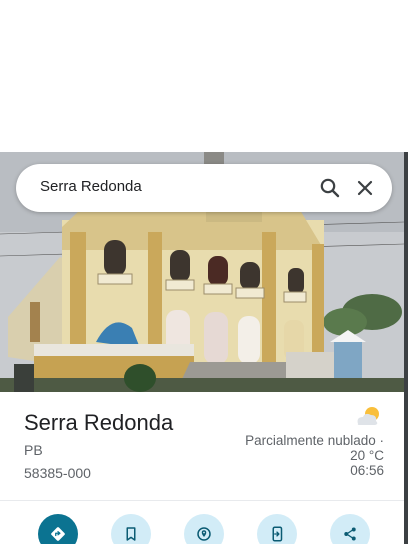 The height and width of the screenshot is (544, 408). I want to click on search-input: Serra Redonda, so click(91, 186).